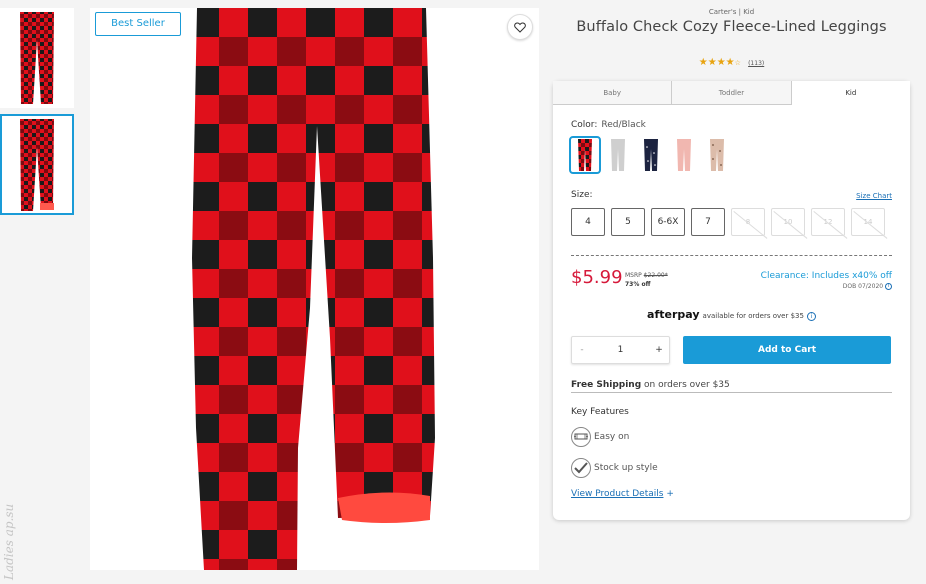 The width and height of the screenshot is (926, 584). Describe the element at coordinates (850, 93) in the screenshot. I see `tab-kid: Kid` at that location.